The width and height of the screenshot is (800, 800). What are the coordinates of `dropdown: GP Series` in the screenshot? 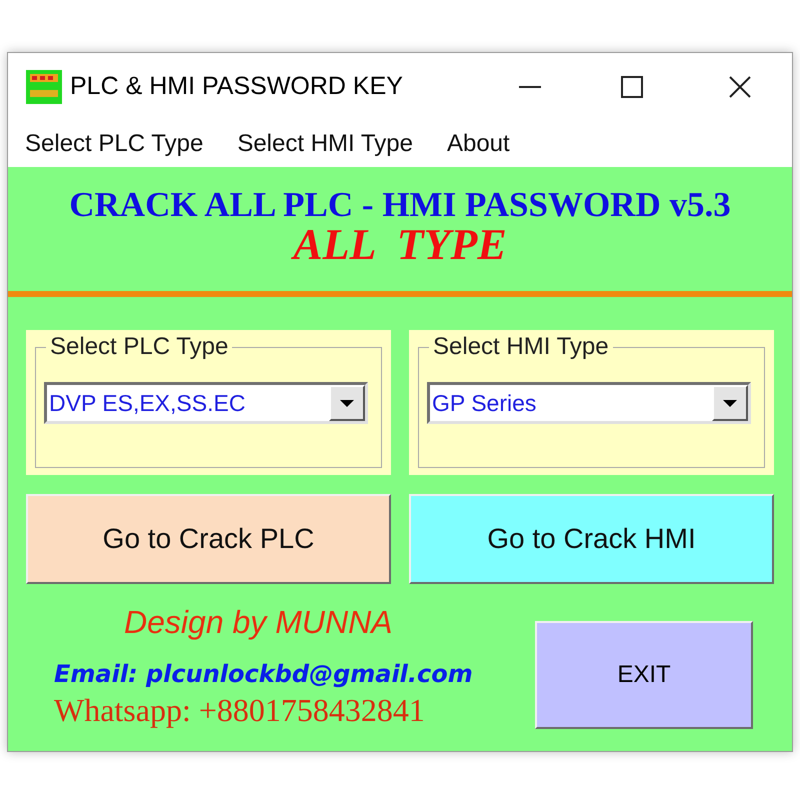 It's located at (589, 403).